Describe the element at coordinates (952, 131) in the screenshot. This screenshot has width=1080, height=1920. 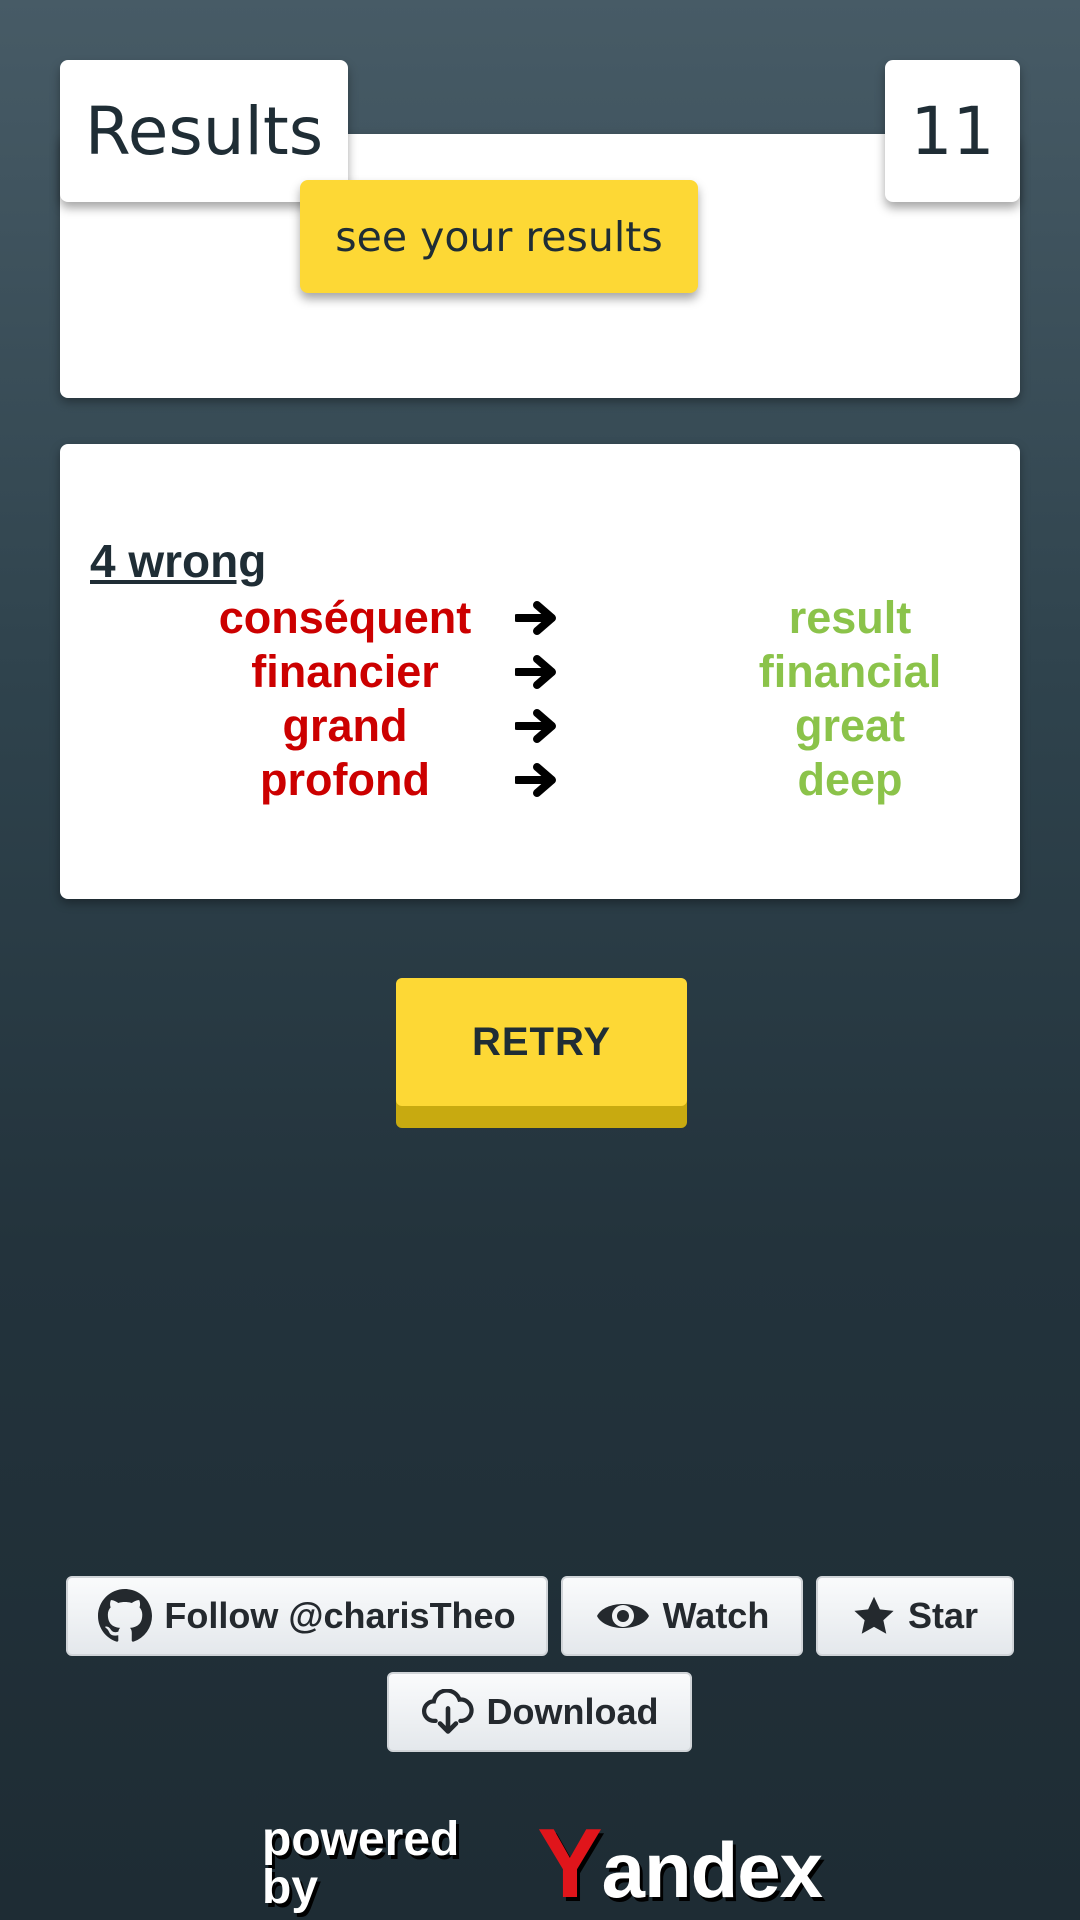
I see `score-badge: 11` at that location.